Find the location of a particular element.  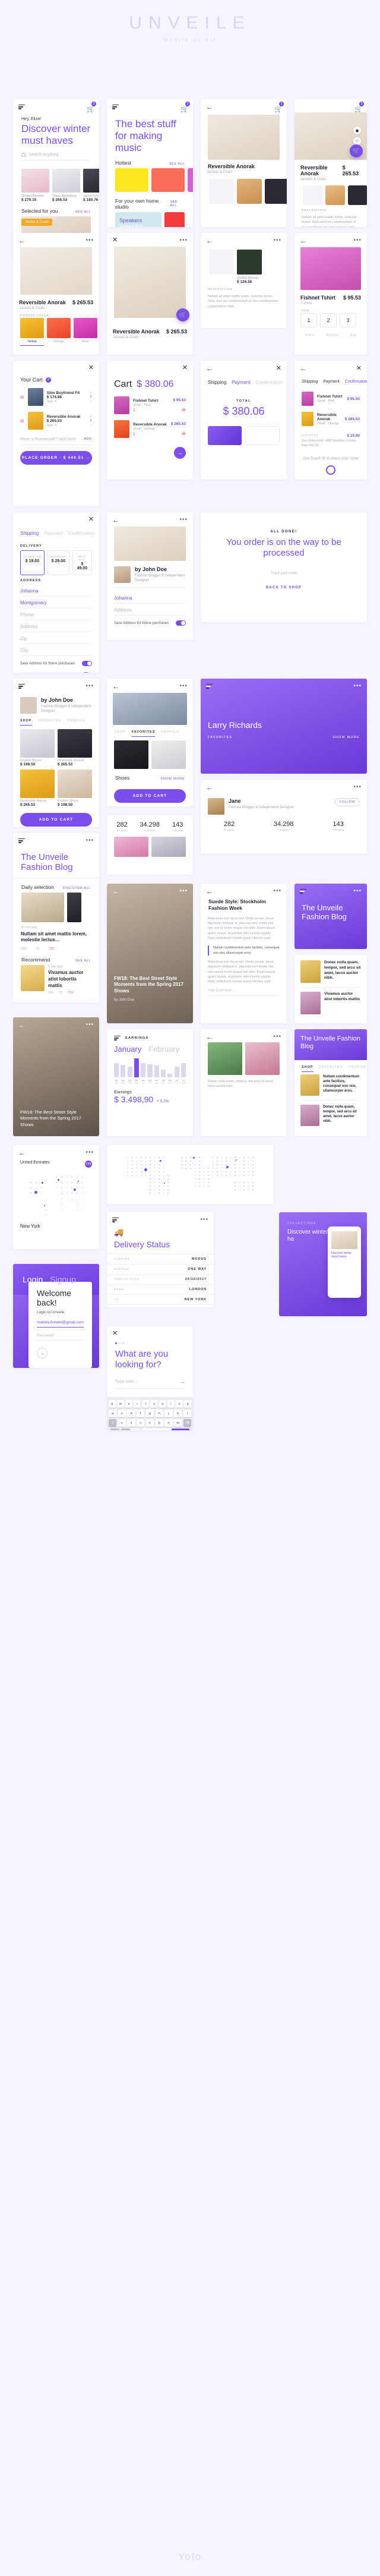

promo-row: Have a Promocode? Add here ADD is located at coordinates (56, 441).